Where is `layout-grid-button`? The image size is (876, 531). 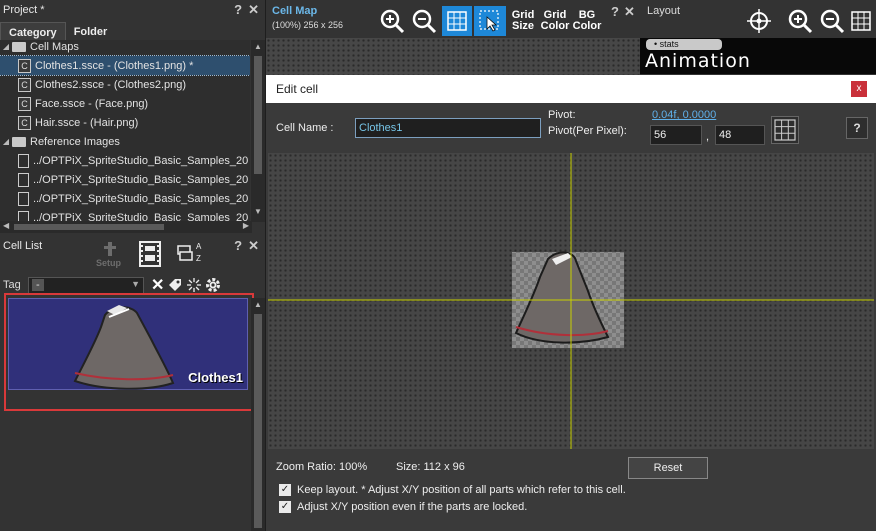
layout-grid-button is located at coordinates (861, 21).